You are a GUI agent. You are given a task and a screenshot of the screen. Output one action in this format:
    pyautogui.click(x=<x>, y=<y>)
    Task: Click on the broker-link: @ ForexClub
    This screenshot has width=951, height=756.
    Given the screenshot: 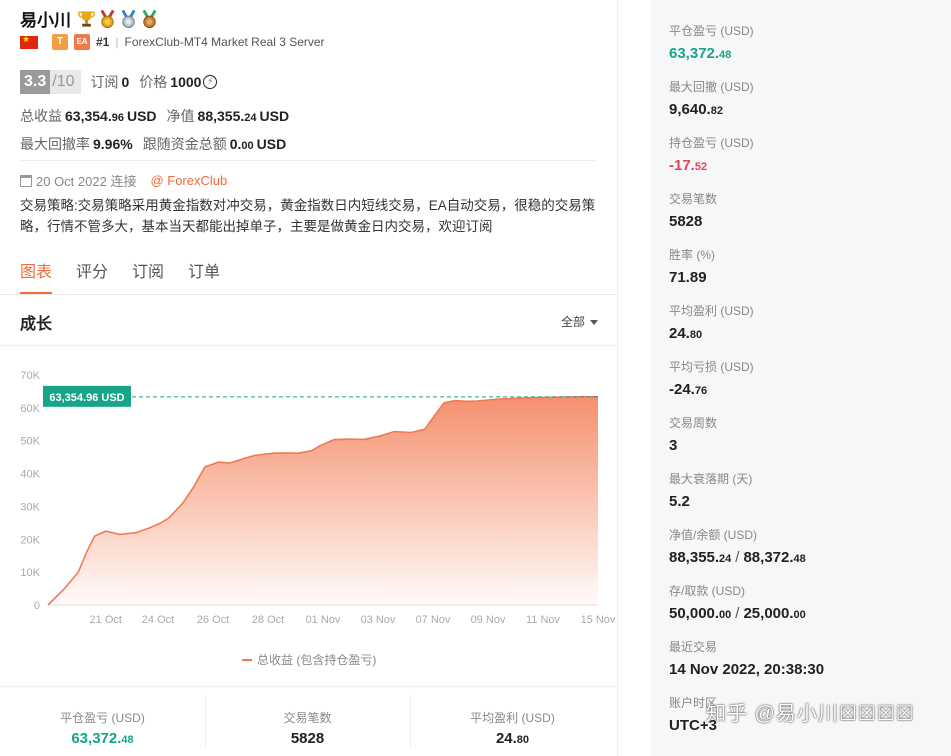 What is the action you would take?
    pyautogui.click(x=188, y=180)
    